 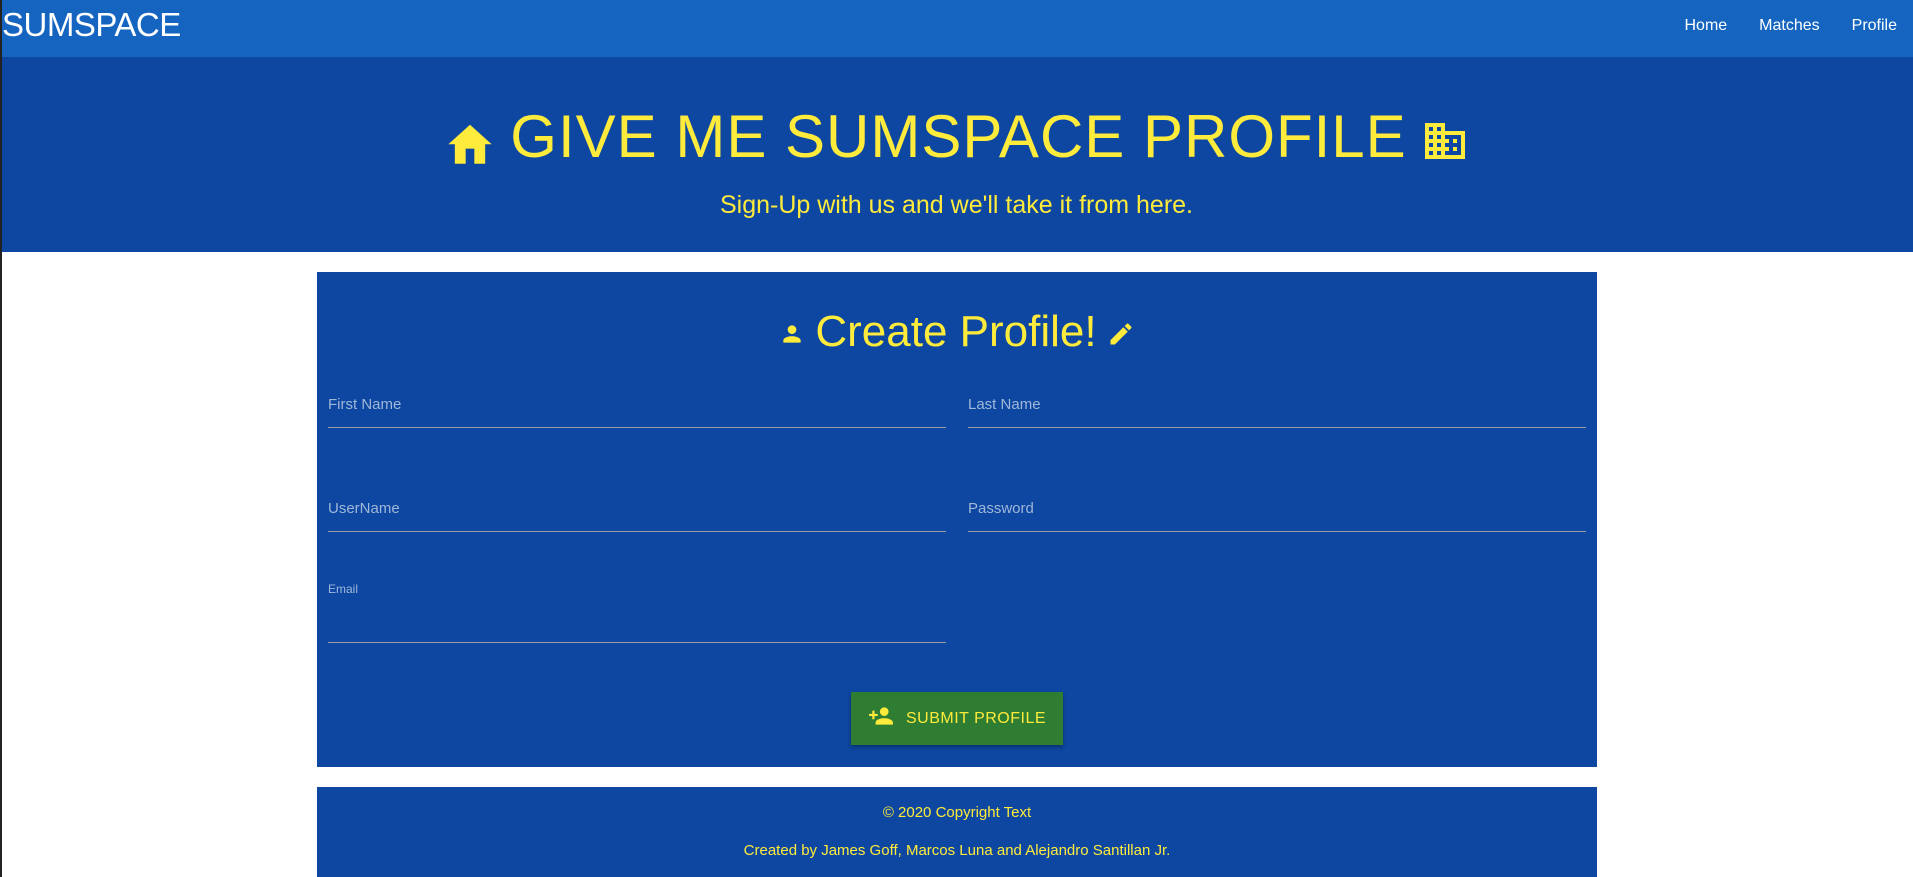 What do you see at coordinates (1277, 516) in the screenshot?
I see `password-input` at bounding box center [1277, 516].